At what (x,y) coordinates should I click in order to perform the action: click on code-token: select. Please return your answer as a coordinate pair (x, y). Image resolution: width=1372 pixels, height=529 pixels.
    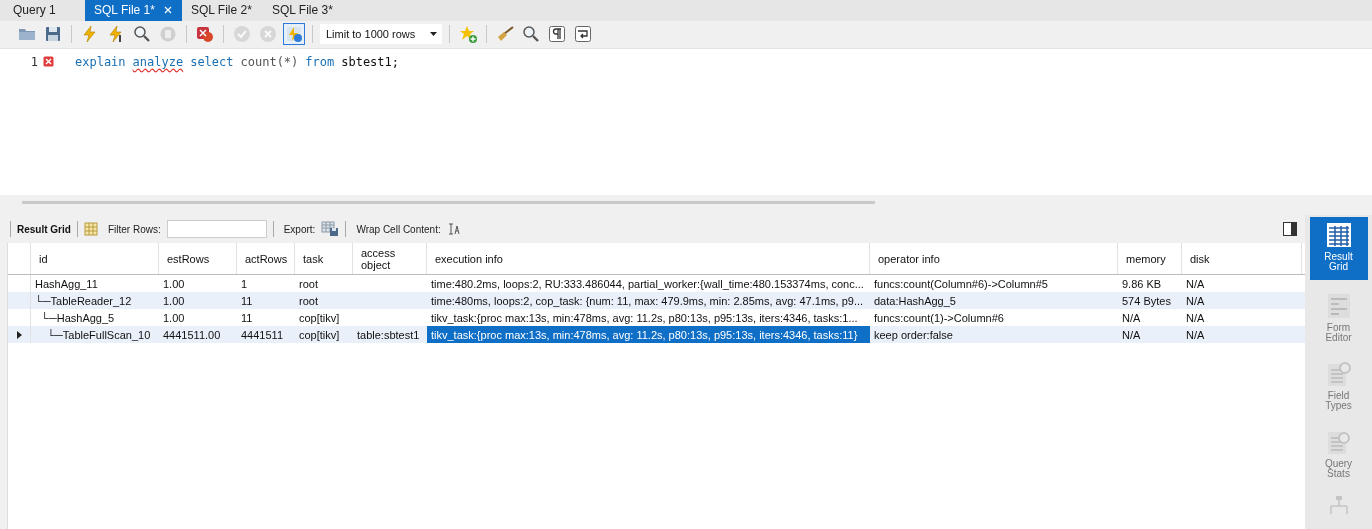
    Looking at the image, I should click on (212, 61).